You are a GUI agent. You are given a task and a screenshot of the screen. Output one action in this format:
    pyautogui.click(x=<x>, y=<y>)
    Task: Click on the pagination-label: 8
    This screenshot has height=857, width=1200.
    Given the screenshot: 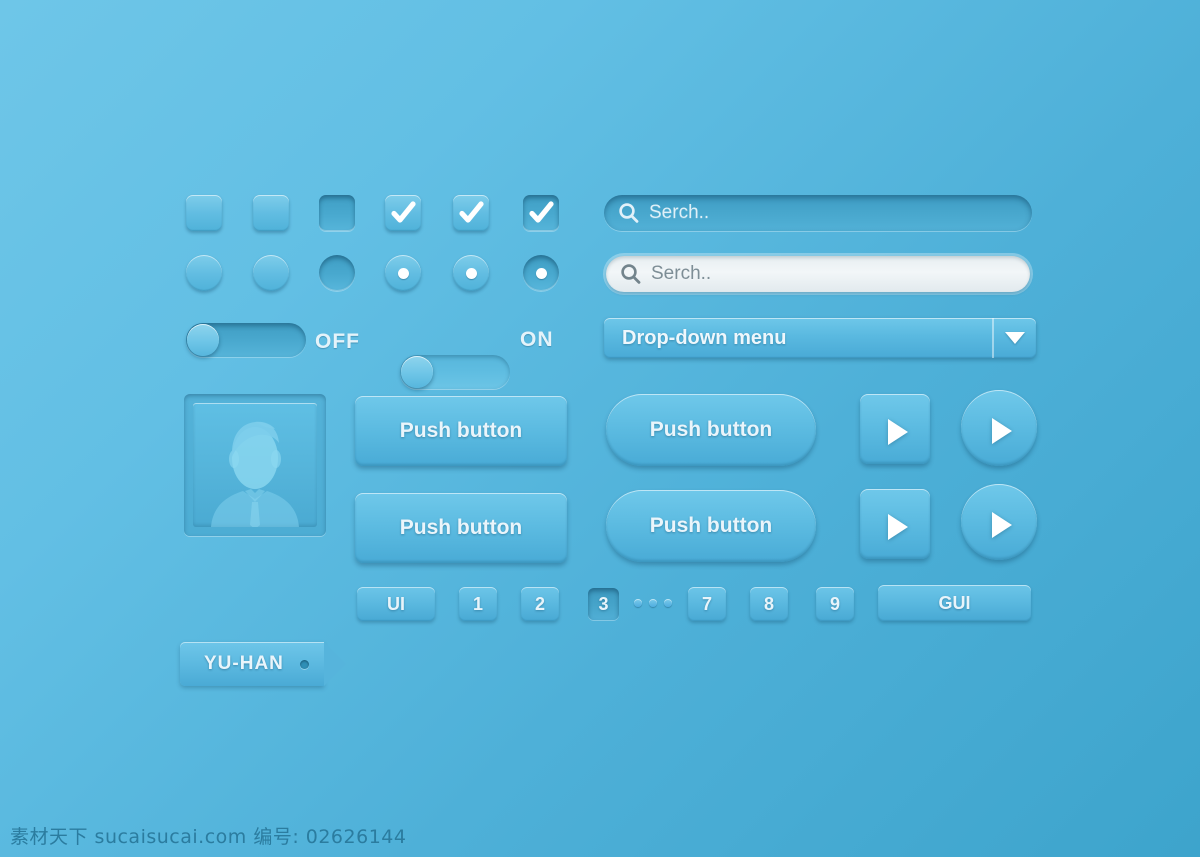 What is the action you would take?
    pyautogui.click(x=768, y=603)
    